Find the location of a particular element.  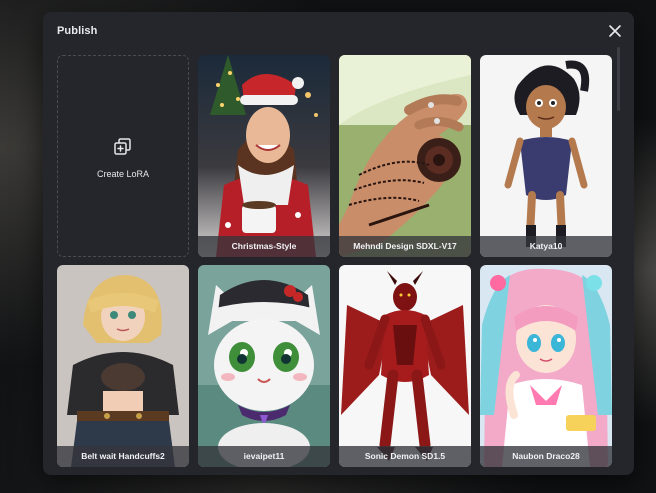

lora-card-ievaipet11: ievaipet11 is located at coordinates (264, 366).